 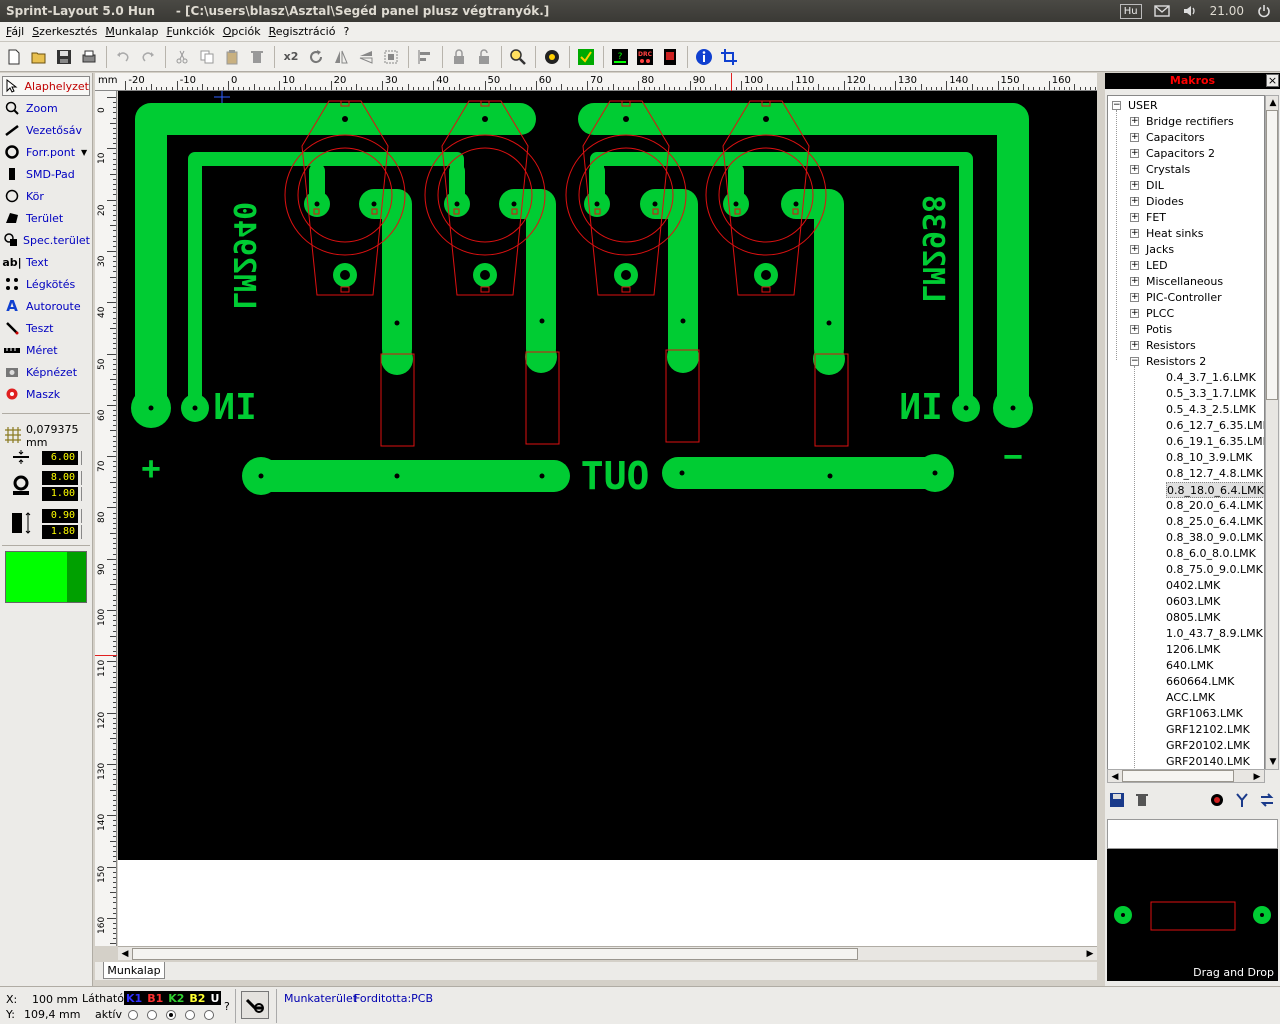 I want to click on volume-icon, so click(x=1190, y=11).